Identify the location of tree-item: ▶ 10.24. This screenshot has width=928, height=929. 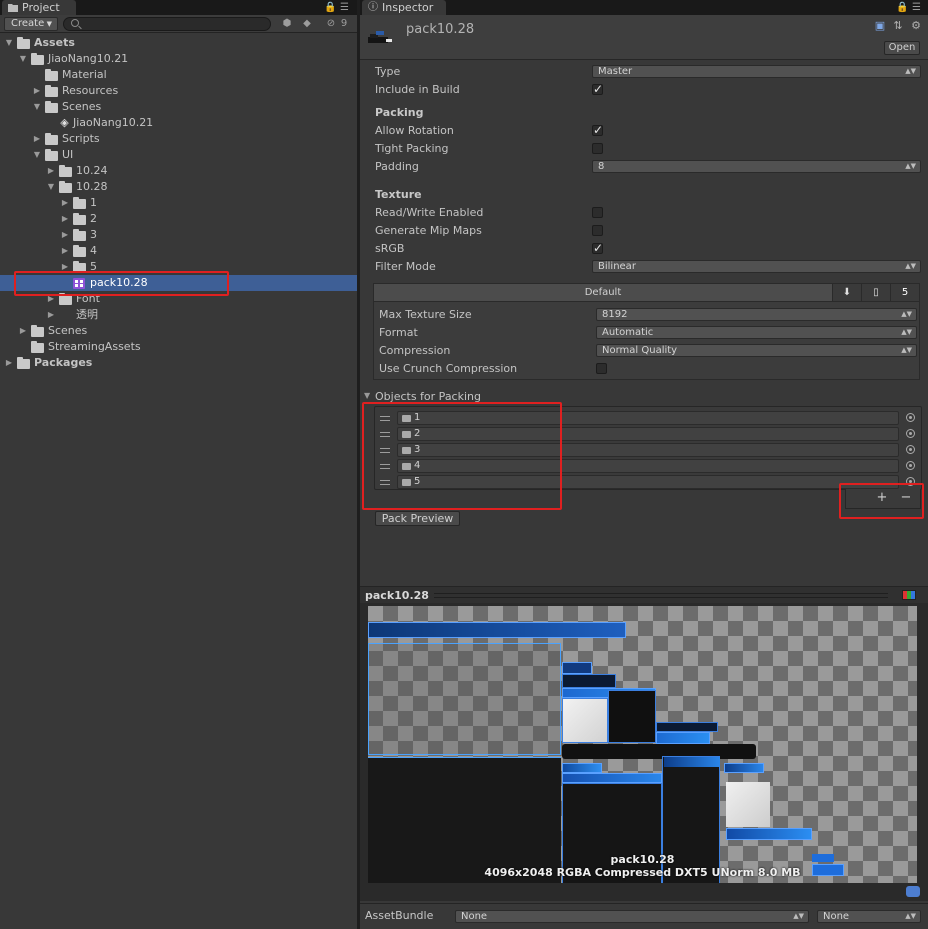
(178, 171).